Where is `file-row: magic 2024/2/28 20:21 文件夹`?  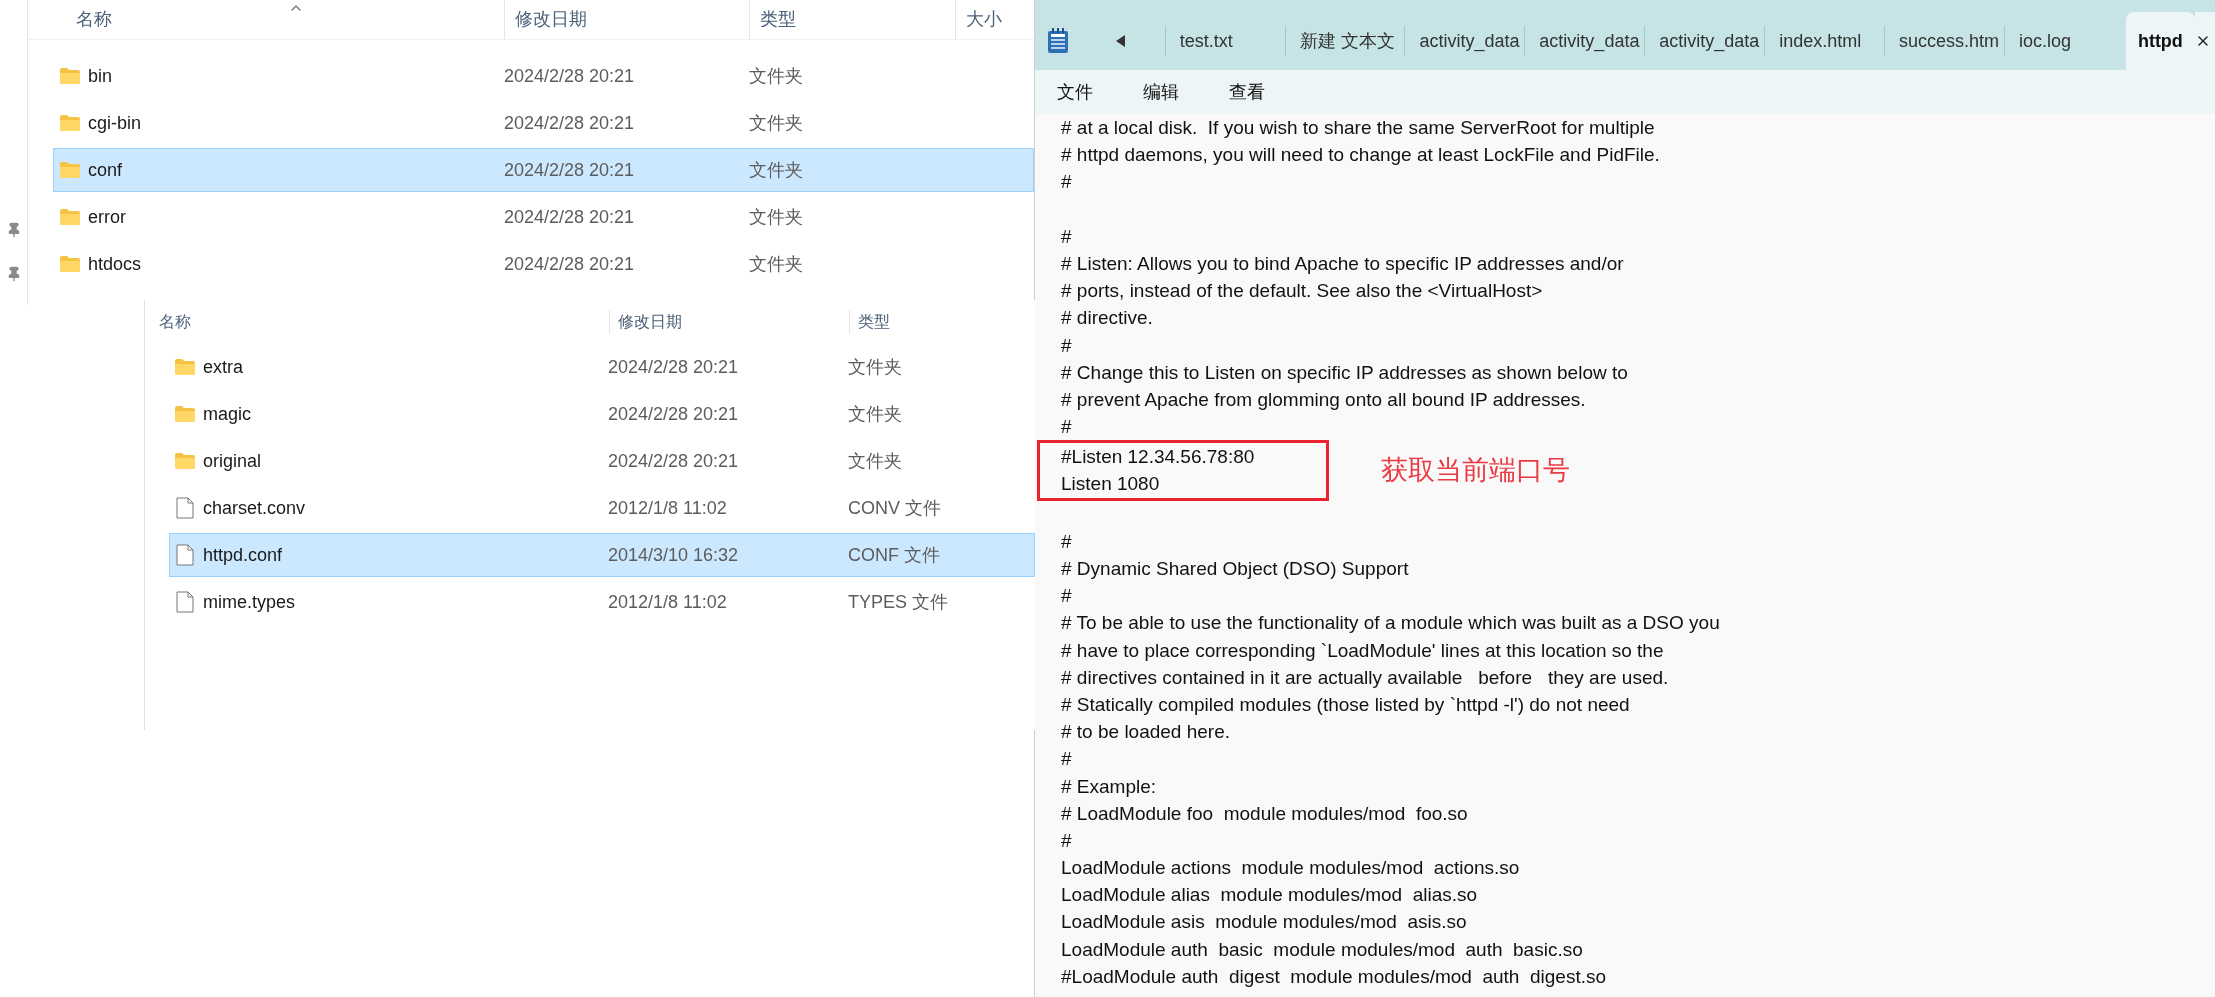
file-row: magic 2024/2/28 20:21 文件夹 is located at coordinates (602, 414).